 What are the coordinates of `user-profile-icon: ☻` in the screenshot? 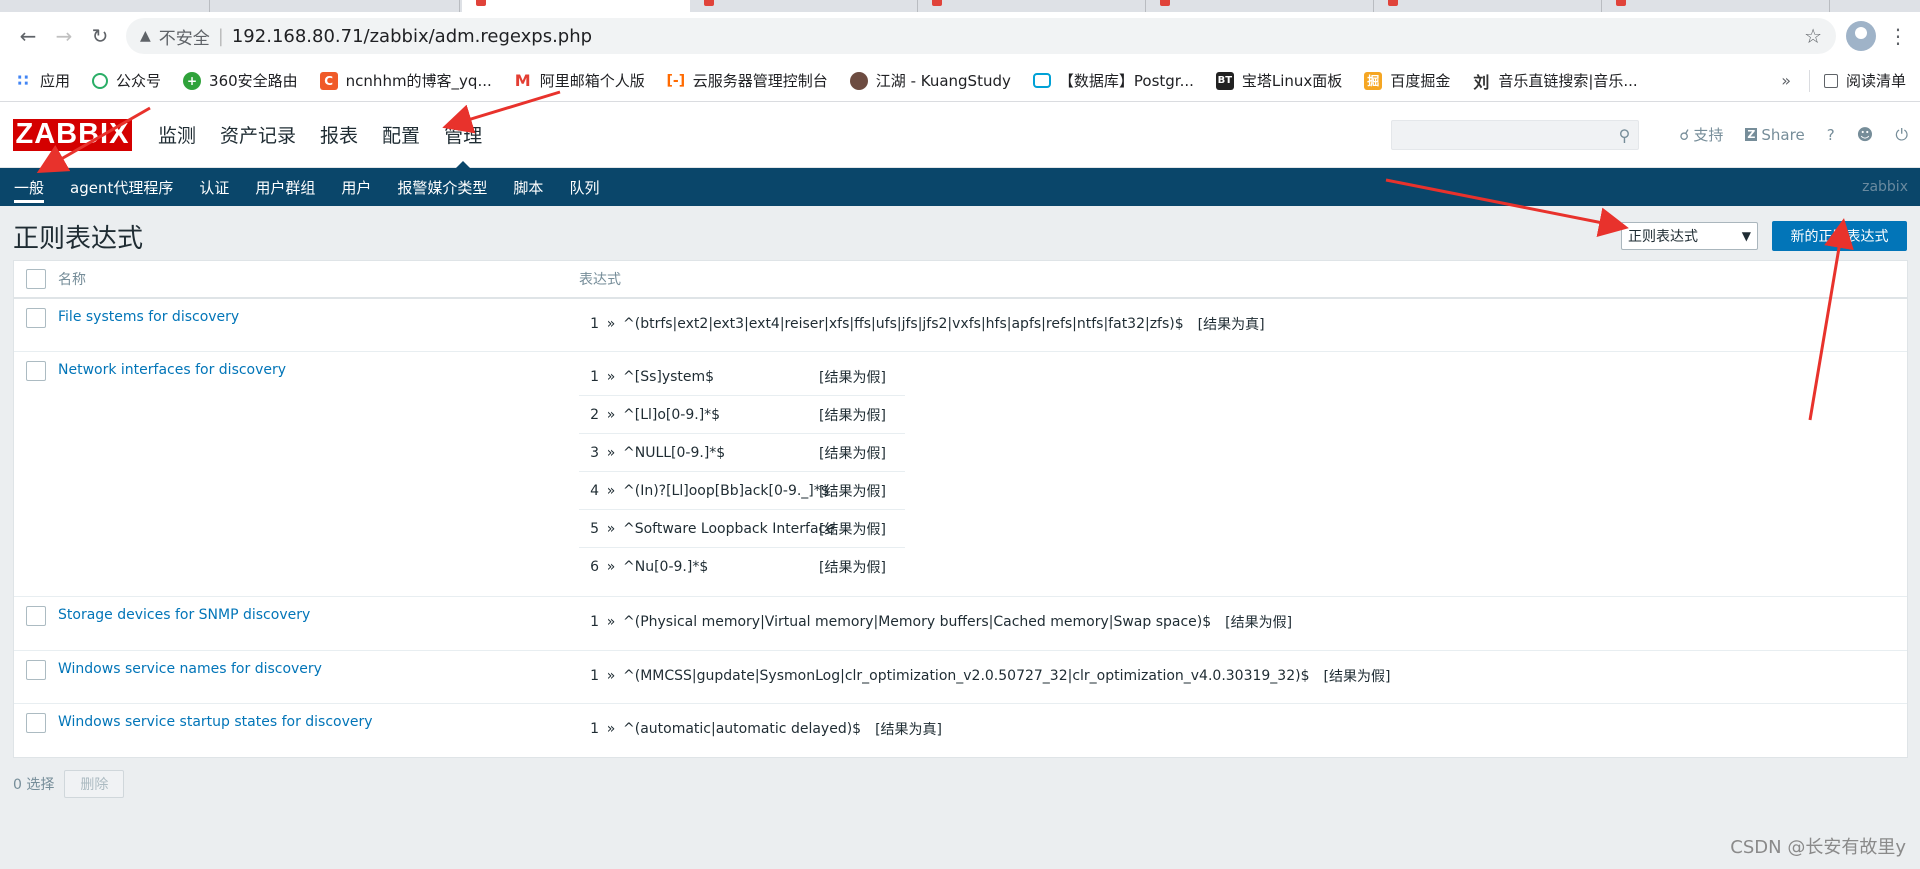 It's located at (1865, 134).